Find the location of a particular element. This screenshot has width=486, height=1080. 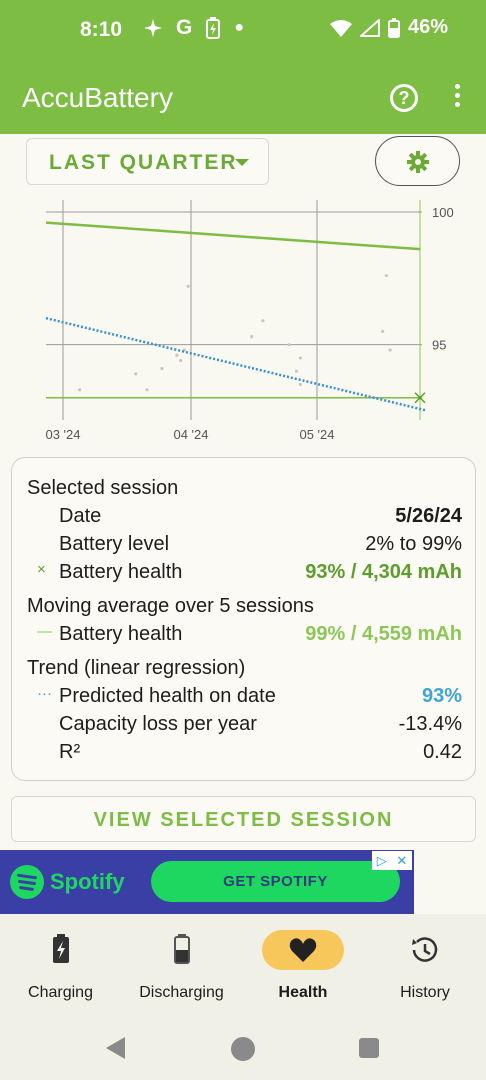

nav-health: Health is located at coordinates (303, 965).